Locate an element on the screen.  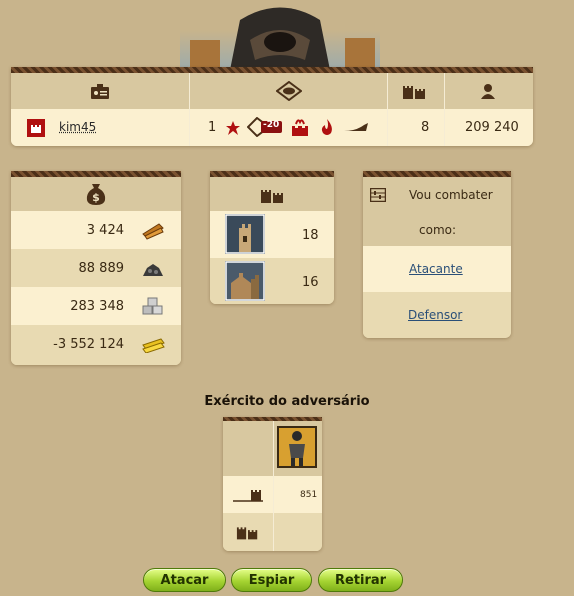
wood-icon is located at coordinates (153, 231).